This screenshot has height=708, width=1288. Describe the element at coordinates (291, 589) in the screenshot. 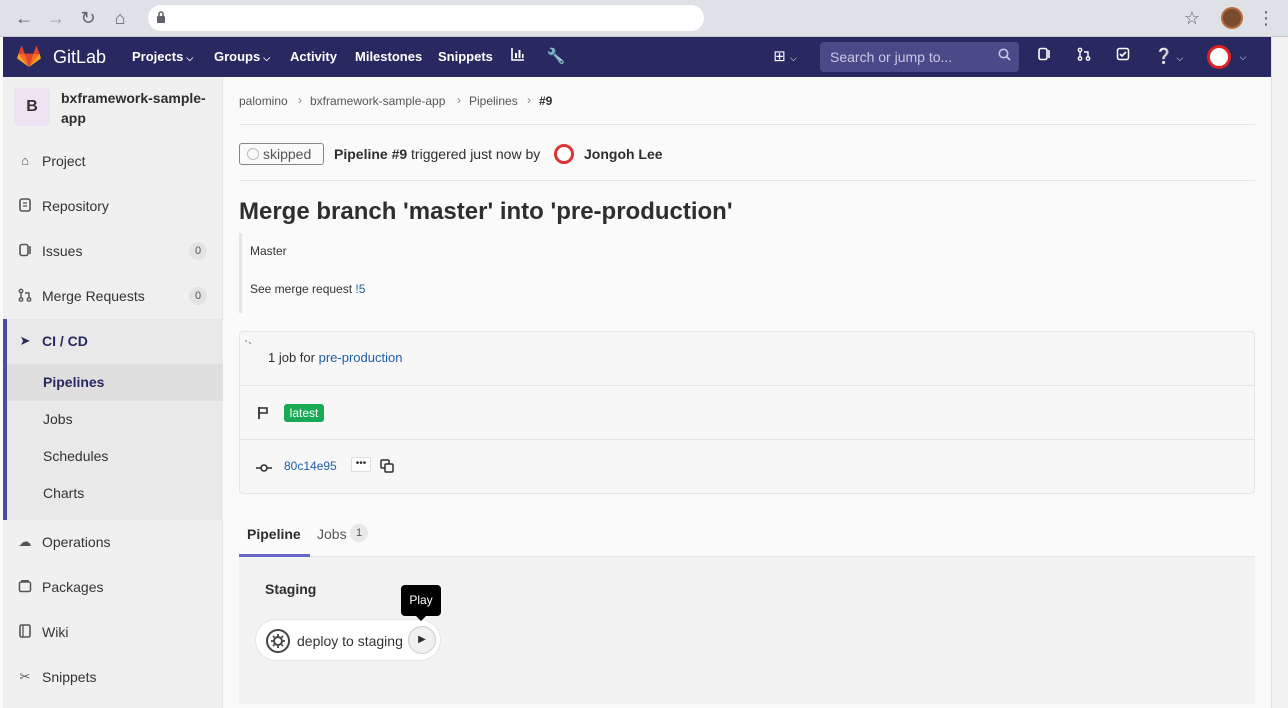

I see `stage-name: Staging` at that location.